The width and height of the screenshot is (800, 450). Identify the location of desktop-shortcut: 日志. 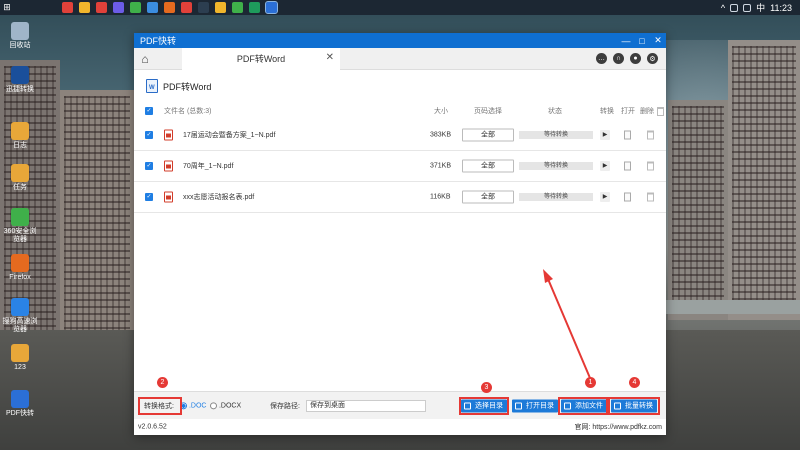
(20, 136).